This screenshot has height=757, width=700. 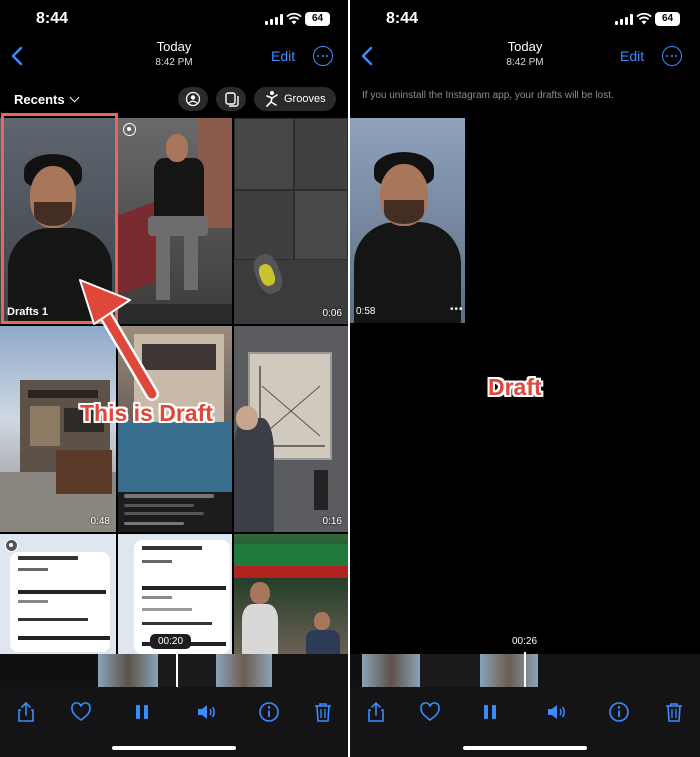 What do you see at coordinates (366, 311) in the screenshot?
I see `draft-duration: 0:58` at bounding box center [366, 311].